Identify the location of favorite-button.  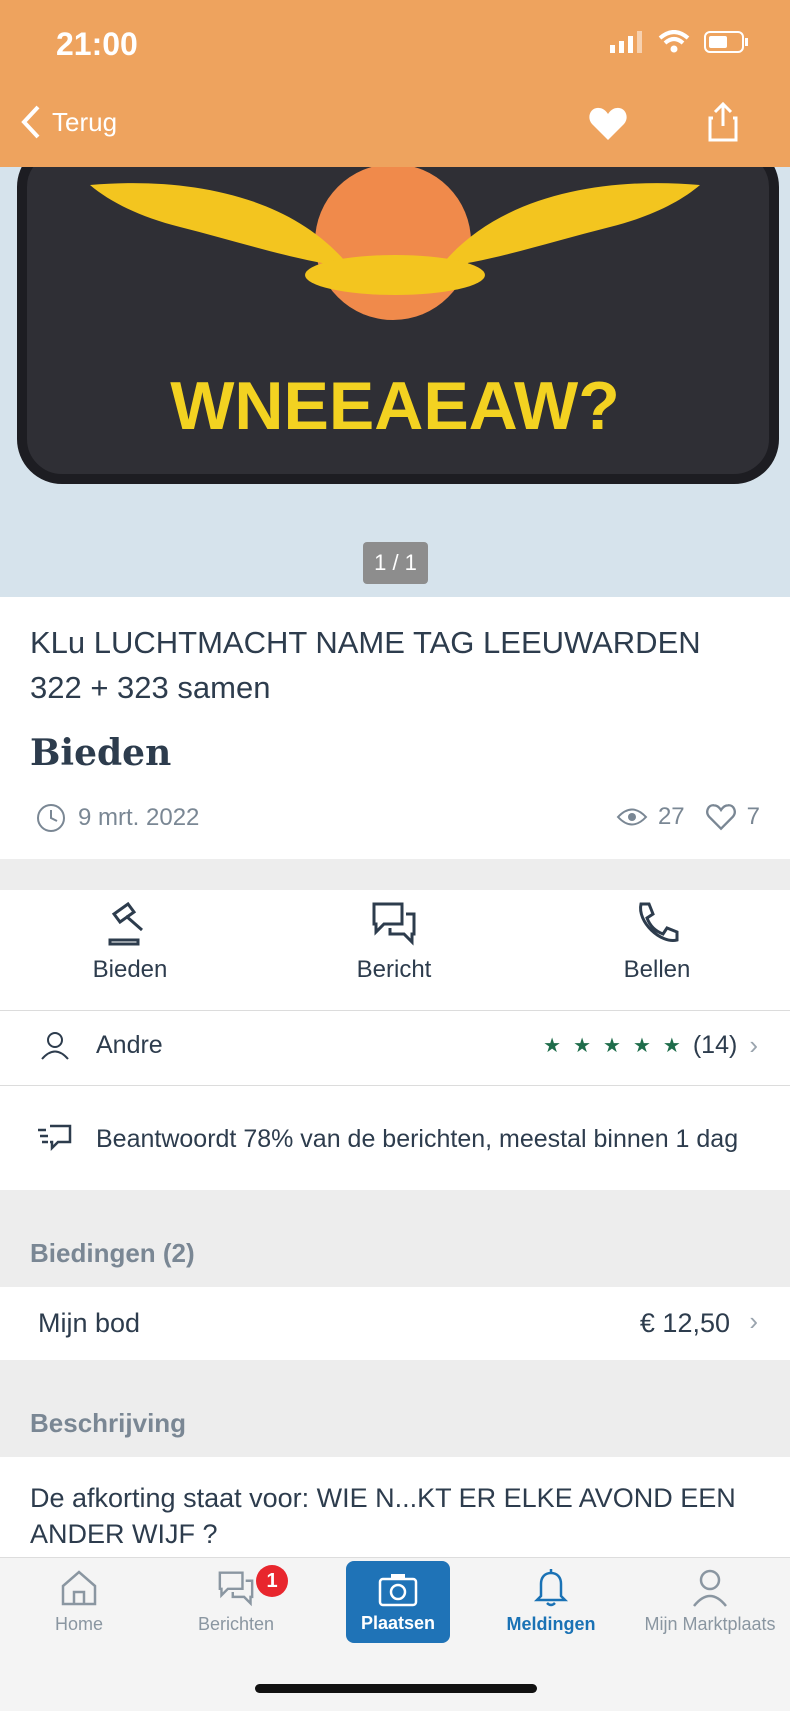
(608, 126).